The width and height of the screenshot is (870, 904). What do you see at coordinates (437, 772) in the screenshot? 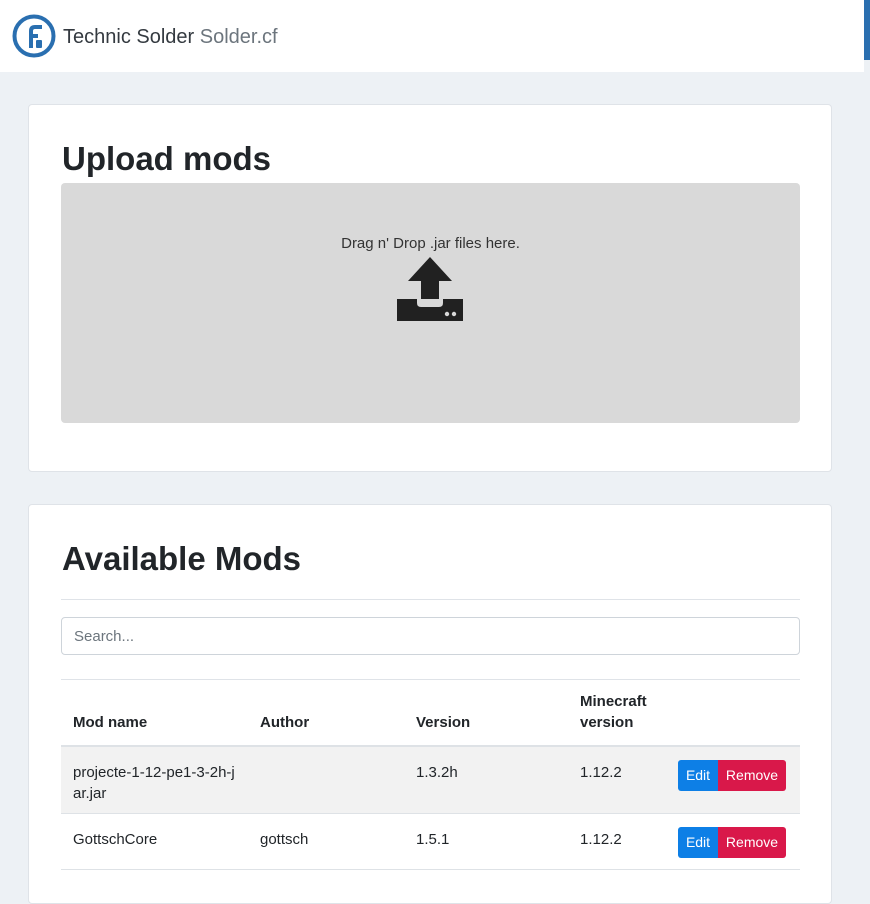
I see `mod-version: 1.3.2h` at bounding box center [437, 772].